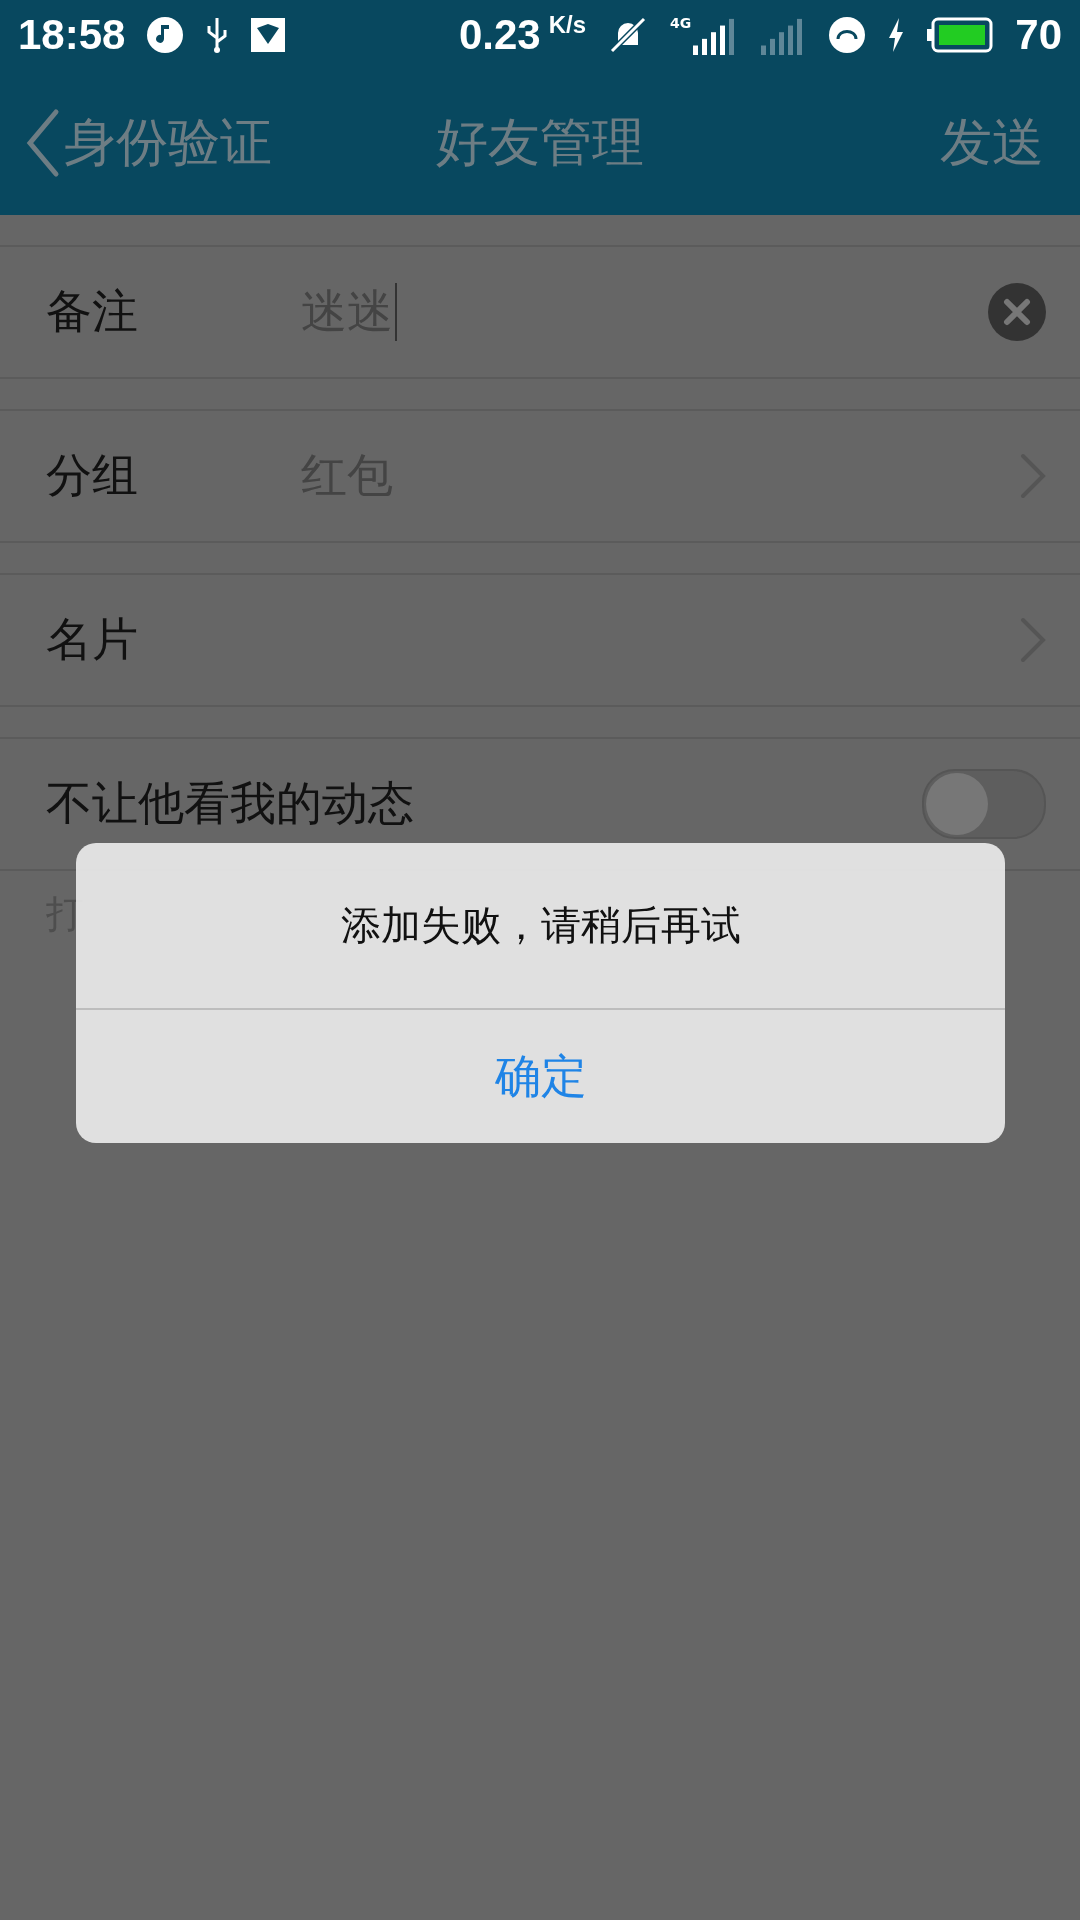 Image resolution: width=1080 pixels, height=1920 pixels. What do you see at coordinates (681, 23) in the screenshot?
I see `network-type: 4G` at bounding box center [681, 23].